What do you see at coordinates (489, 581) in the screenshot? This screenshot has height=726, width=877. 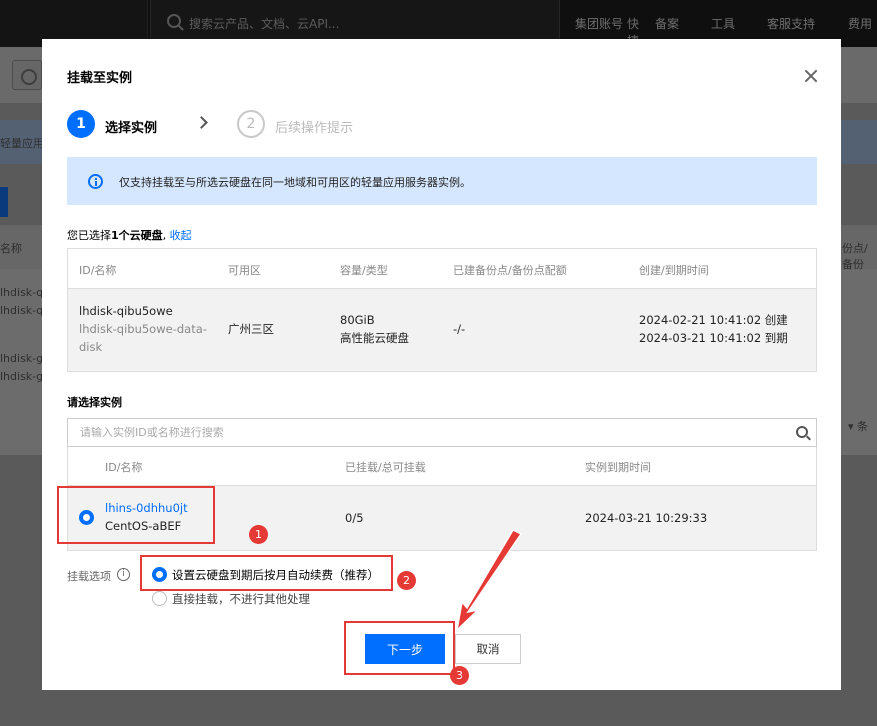 I see `annotation-arrow` at bounding box center [489, 581].